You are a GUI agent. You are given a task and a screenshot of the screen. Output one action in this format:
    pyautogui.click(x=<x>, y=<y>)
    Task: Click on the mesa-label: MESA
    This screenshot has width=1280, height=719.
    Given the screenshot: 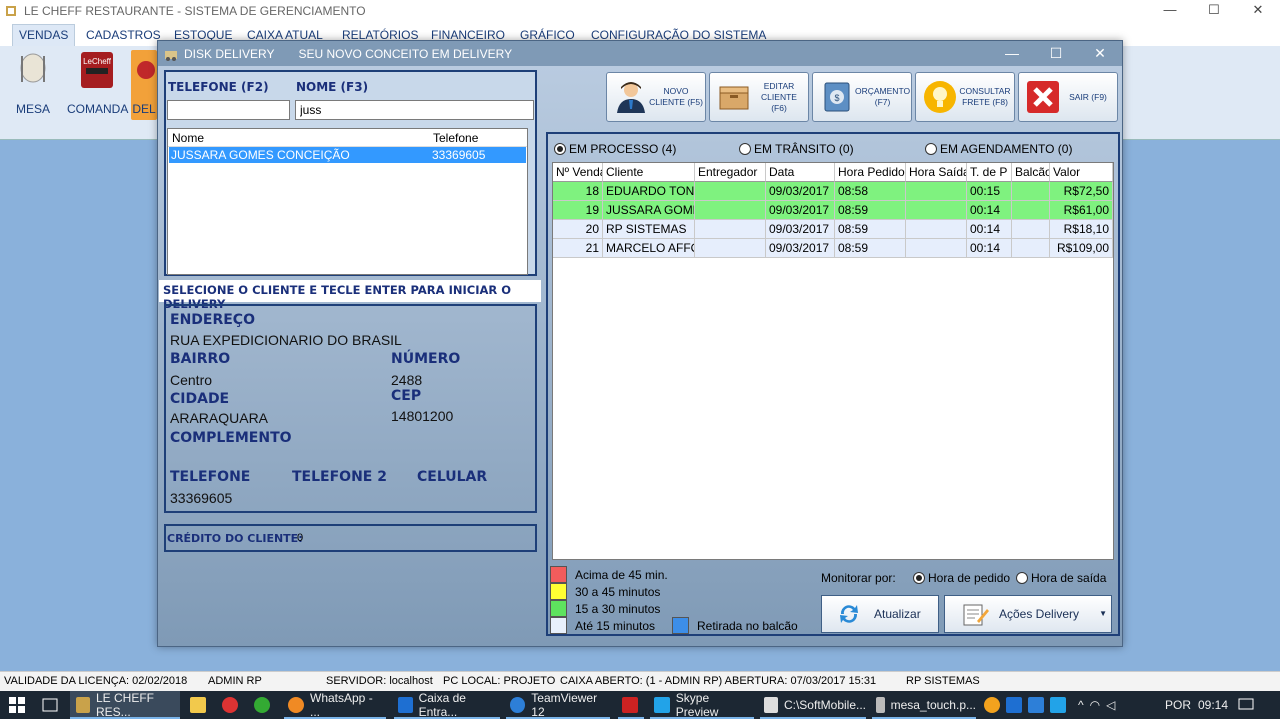 What is the action you would take?
    pyautogui.click(x=32, y=109)
    